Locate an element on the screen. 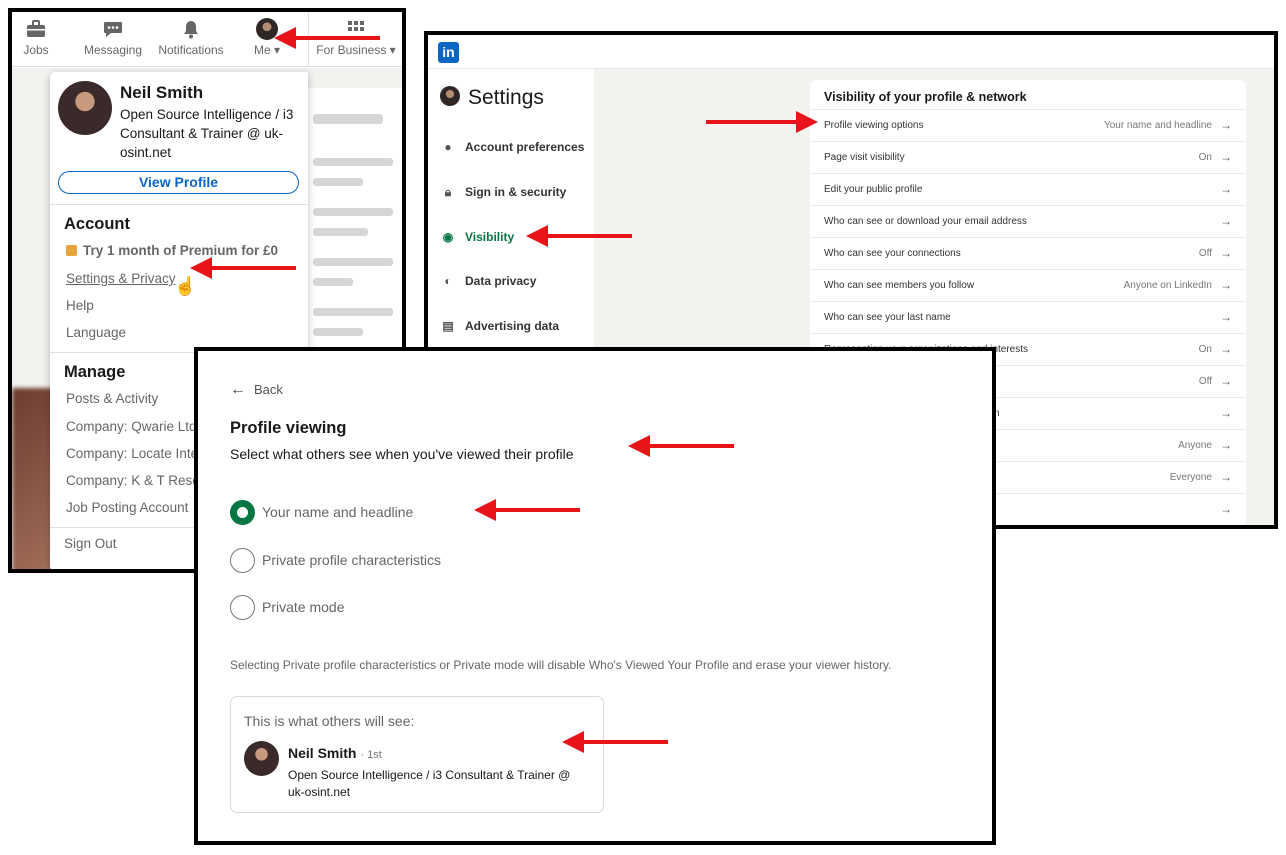  preview-name: Neil Smith · 1st is located at coordinates (335, 753).